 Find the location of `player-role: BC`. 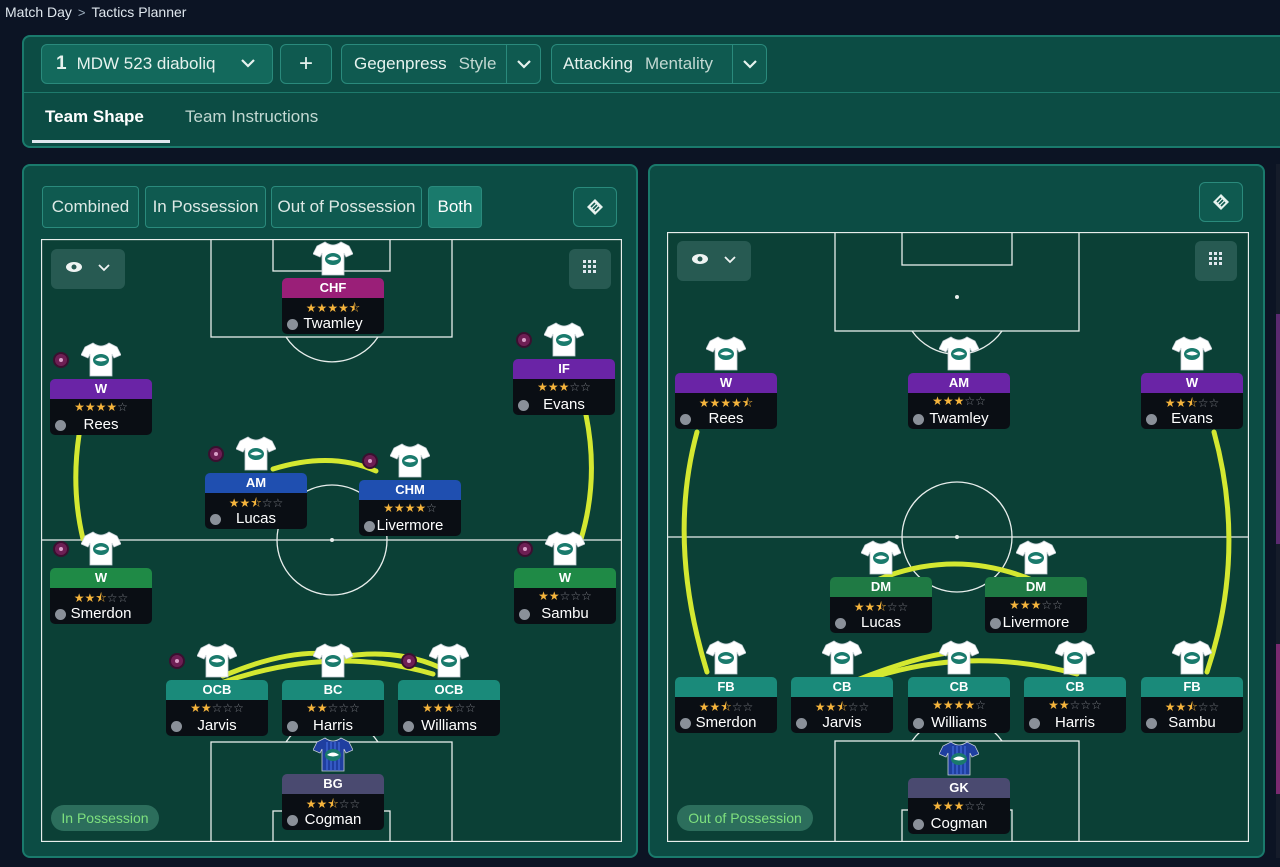

player-role: BC is located at coordinates (333, 690).